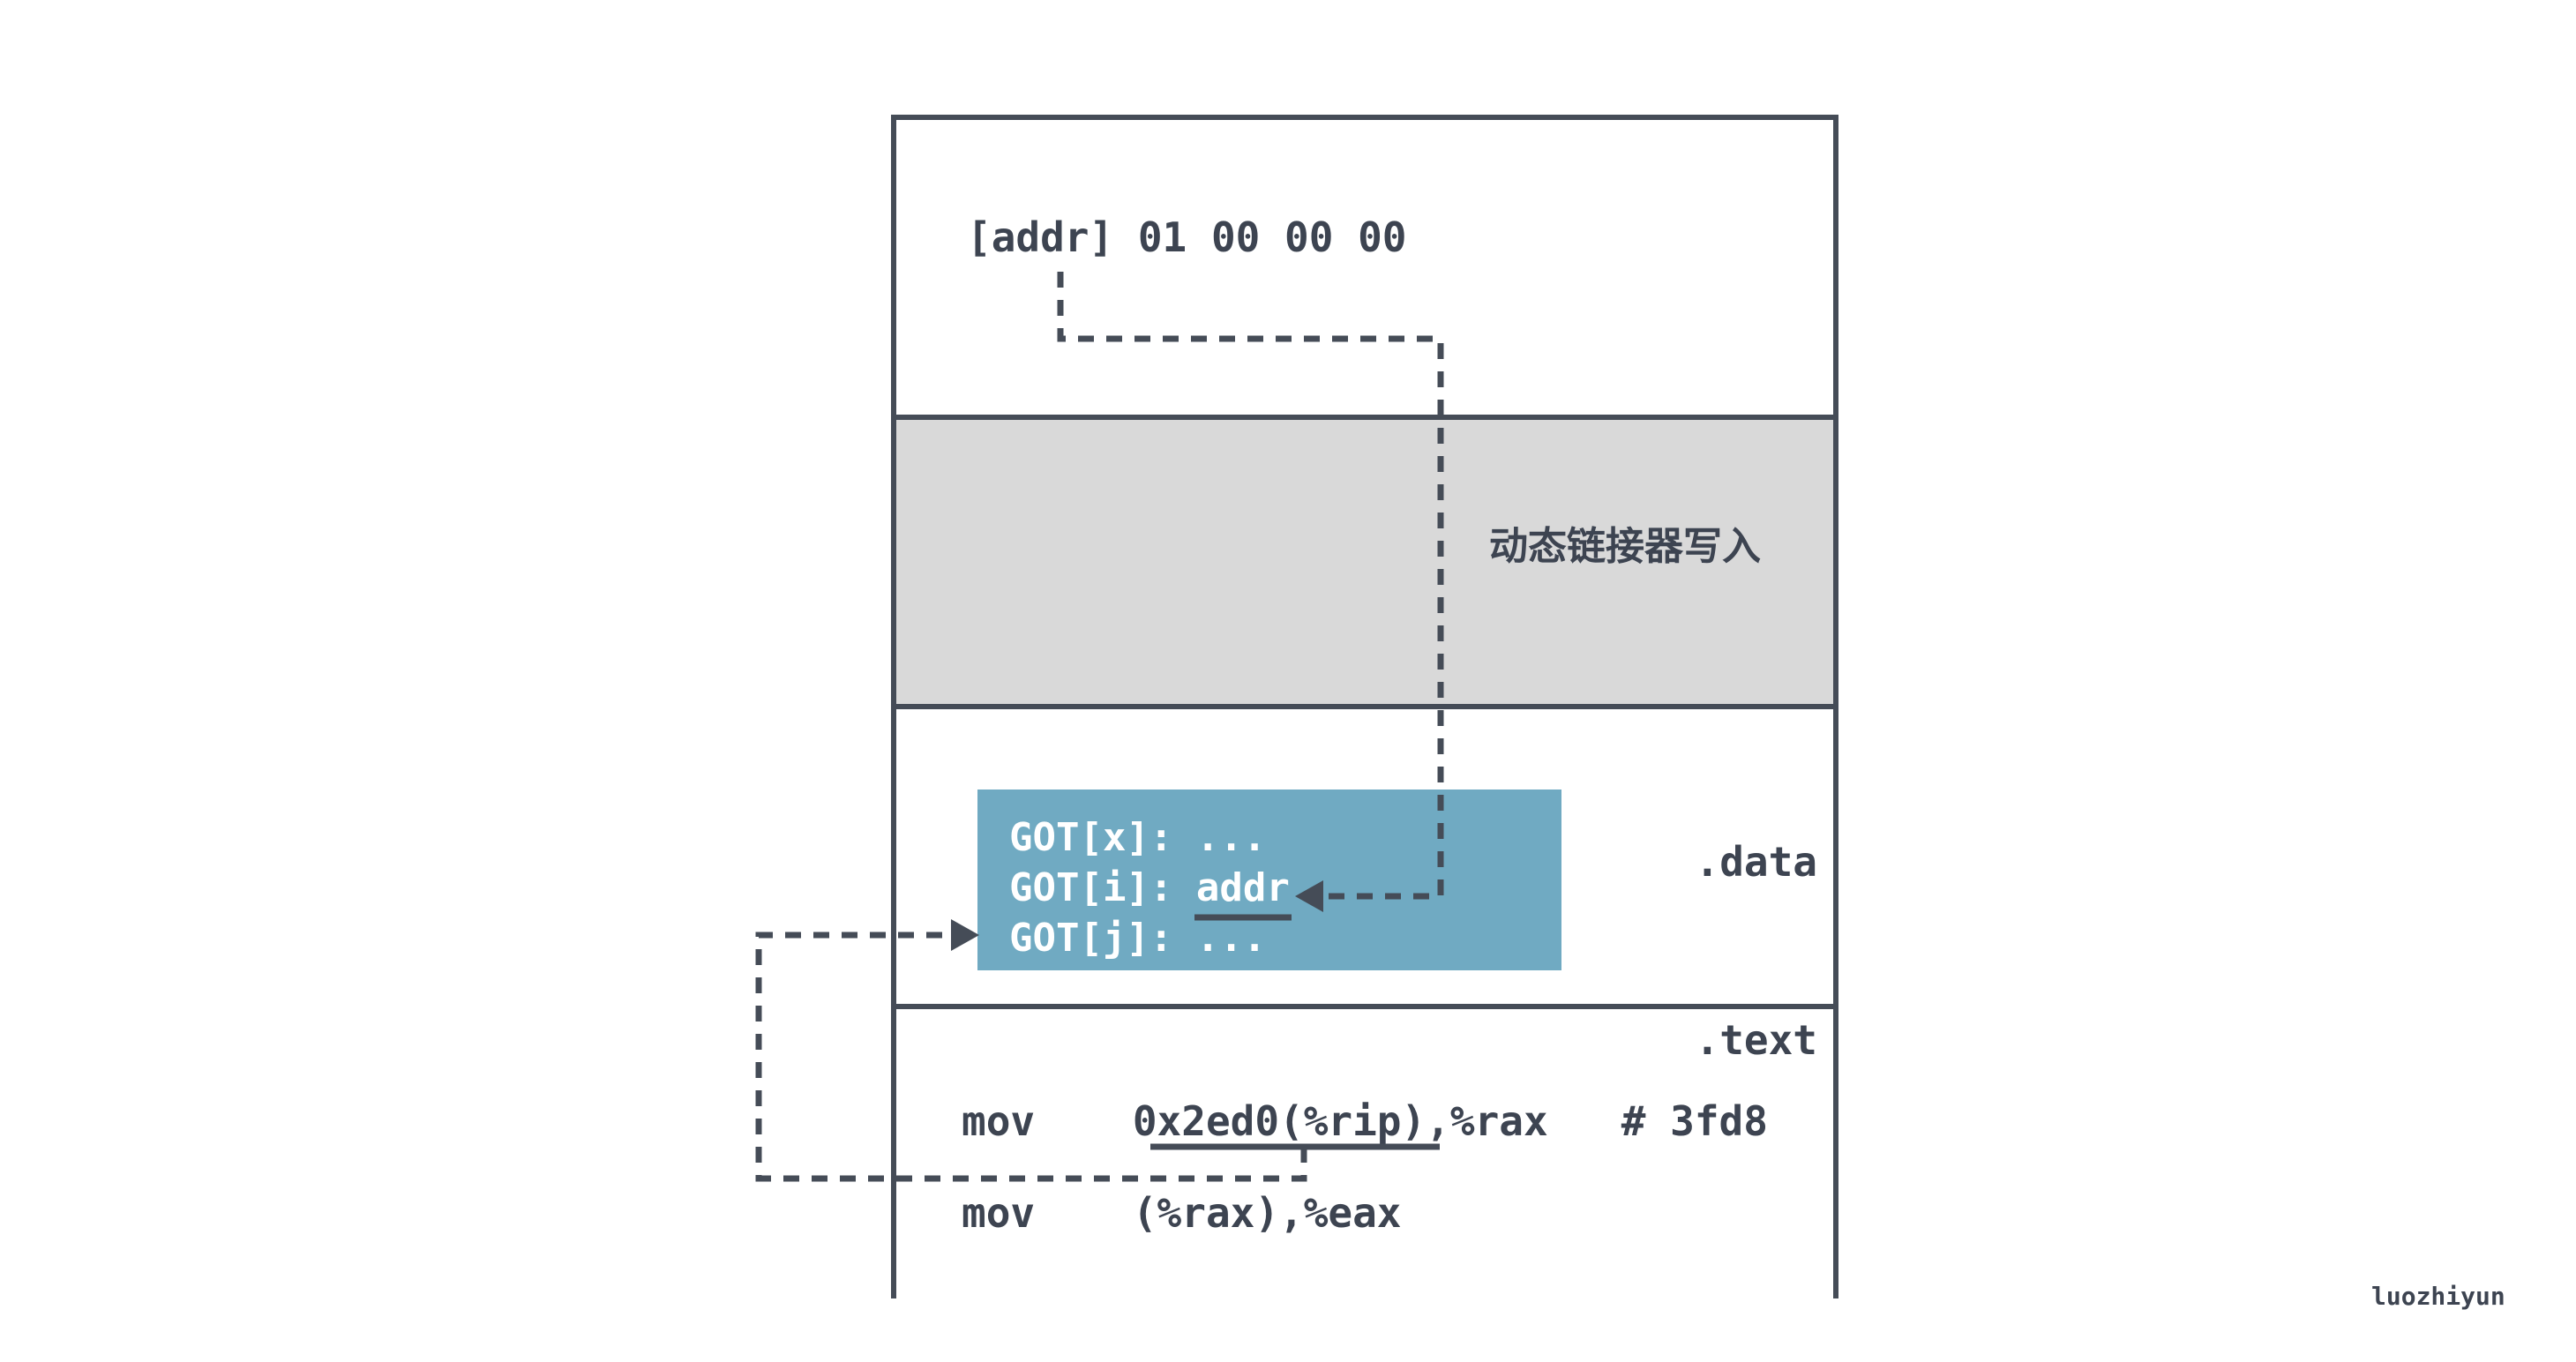 The image size is (2576, 1362). Describe the element at coordinates (1187, 237) in the screenshot. I see `addr-bytes-text: [addr] 01 00 00 00` at that location.